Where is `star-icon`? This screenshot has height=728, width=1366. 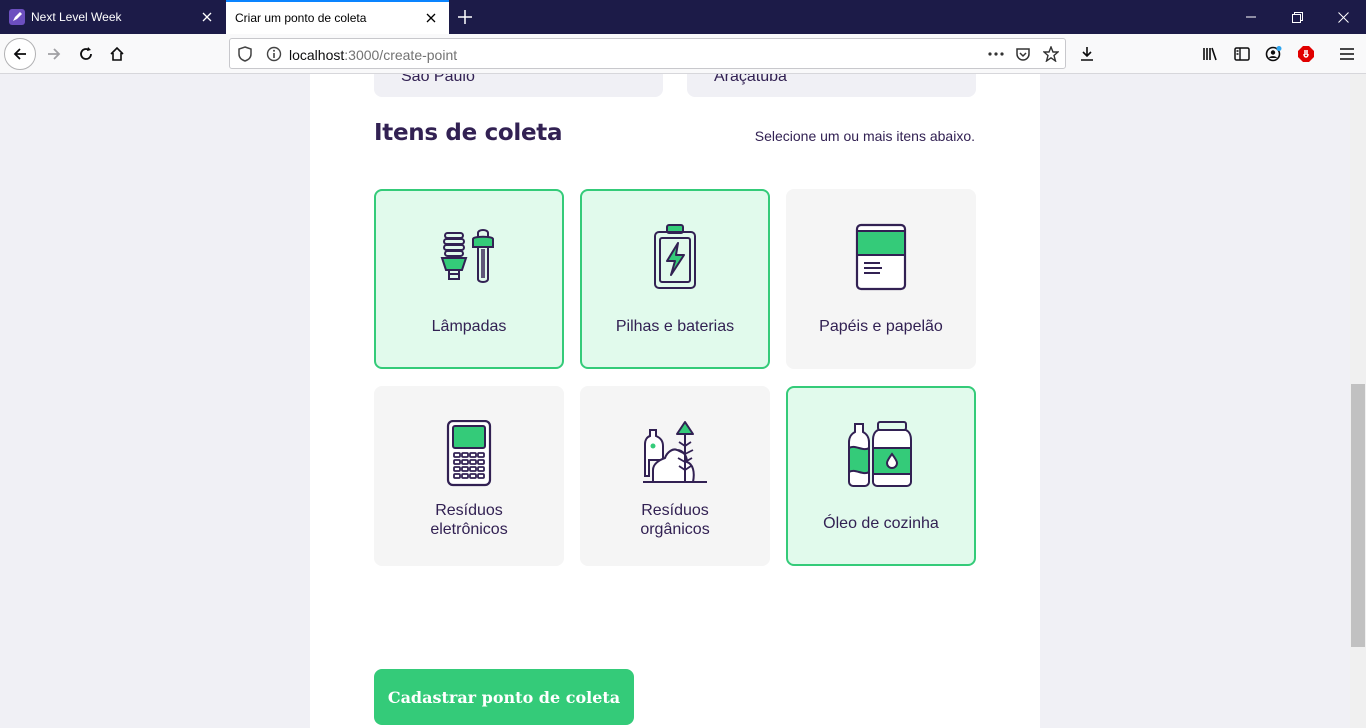
star-icon is located at coordinates (1051, 54).